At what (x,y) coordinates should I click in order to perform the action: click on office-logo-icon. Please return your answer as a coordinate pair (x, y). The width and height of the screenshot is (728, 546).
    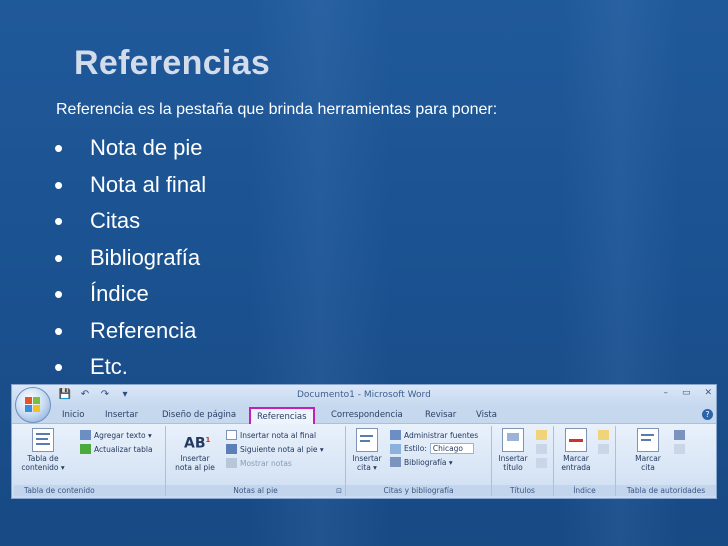
    Looking at the image, I should click on (33, 405).